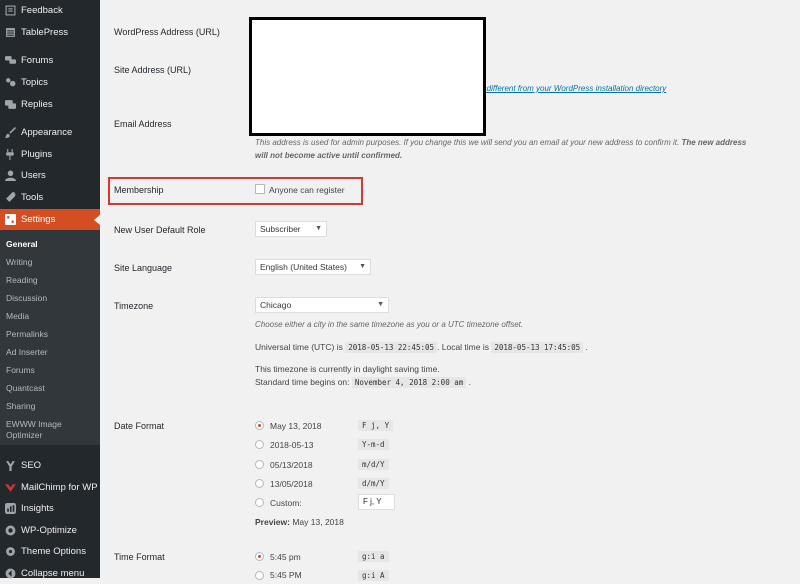  What do you see at coordinates (160, 230) in the screenshot?
I see `default-role-label: New User Default Role` at bounding box center [160, 230].